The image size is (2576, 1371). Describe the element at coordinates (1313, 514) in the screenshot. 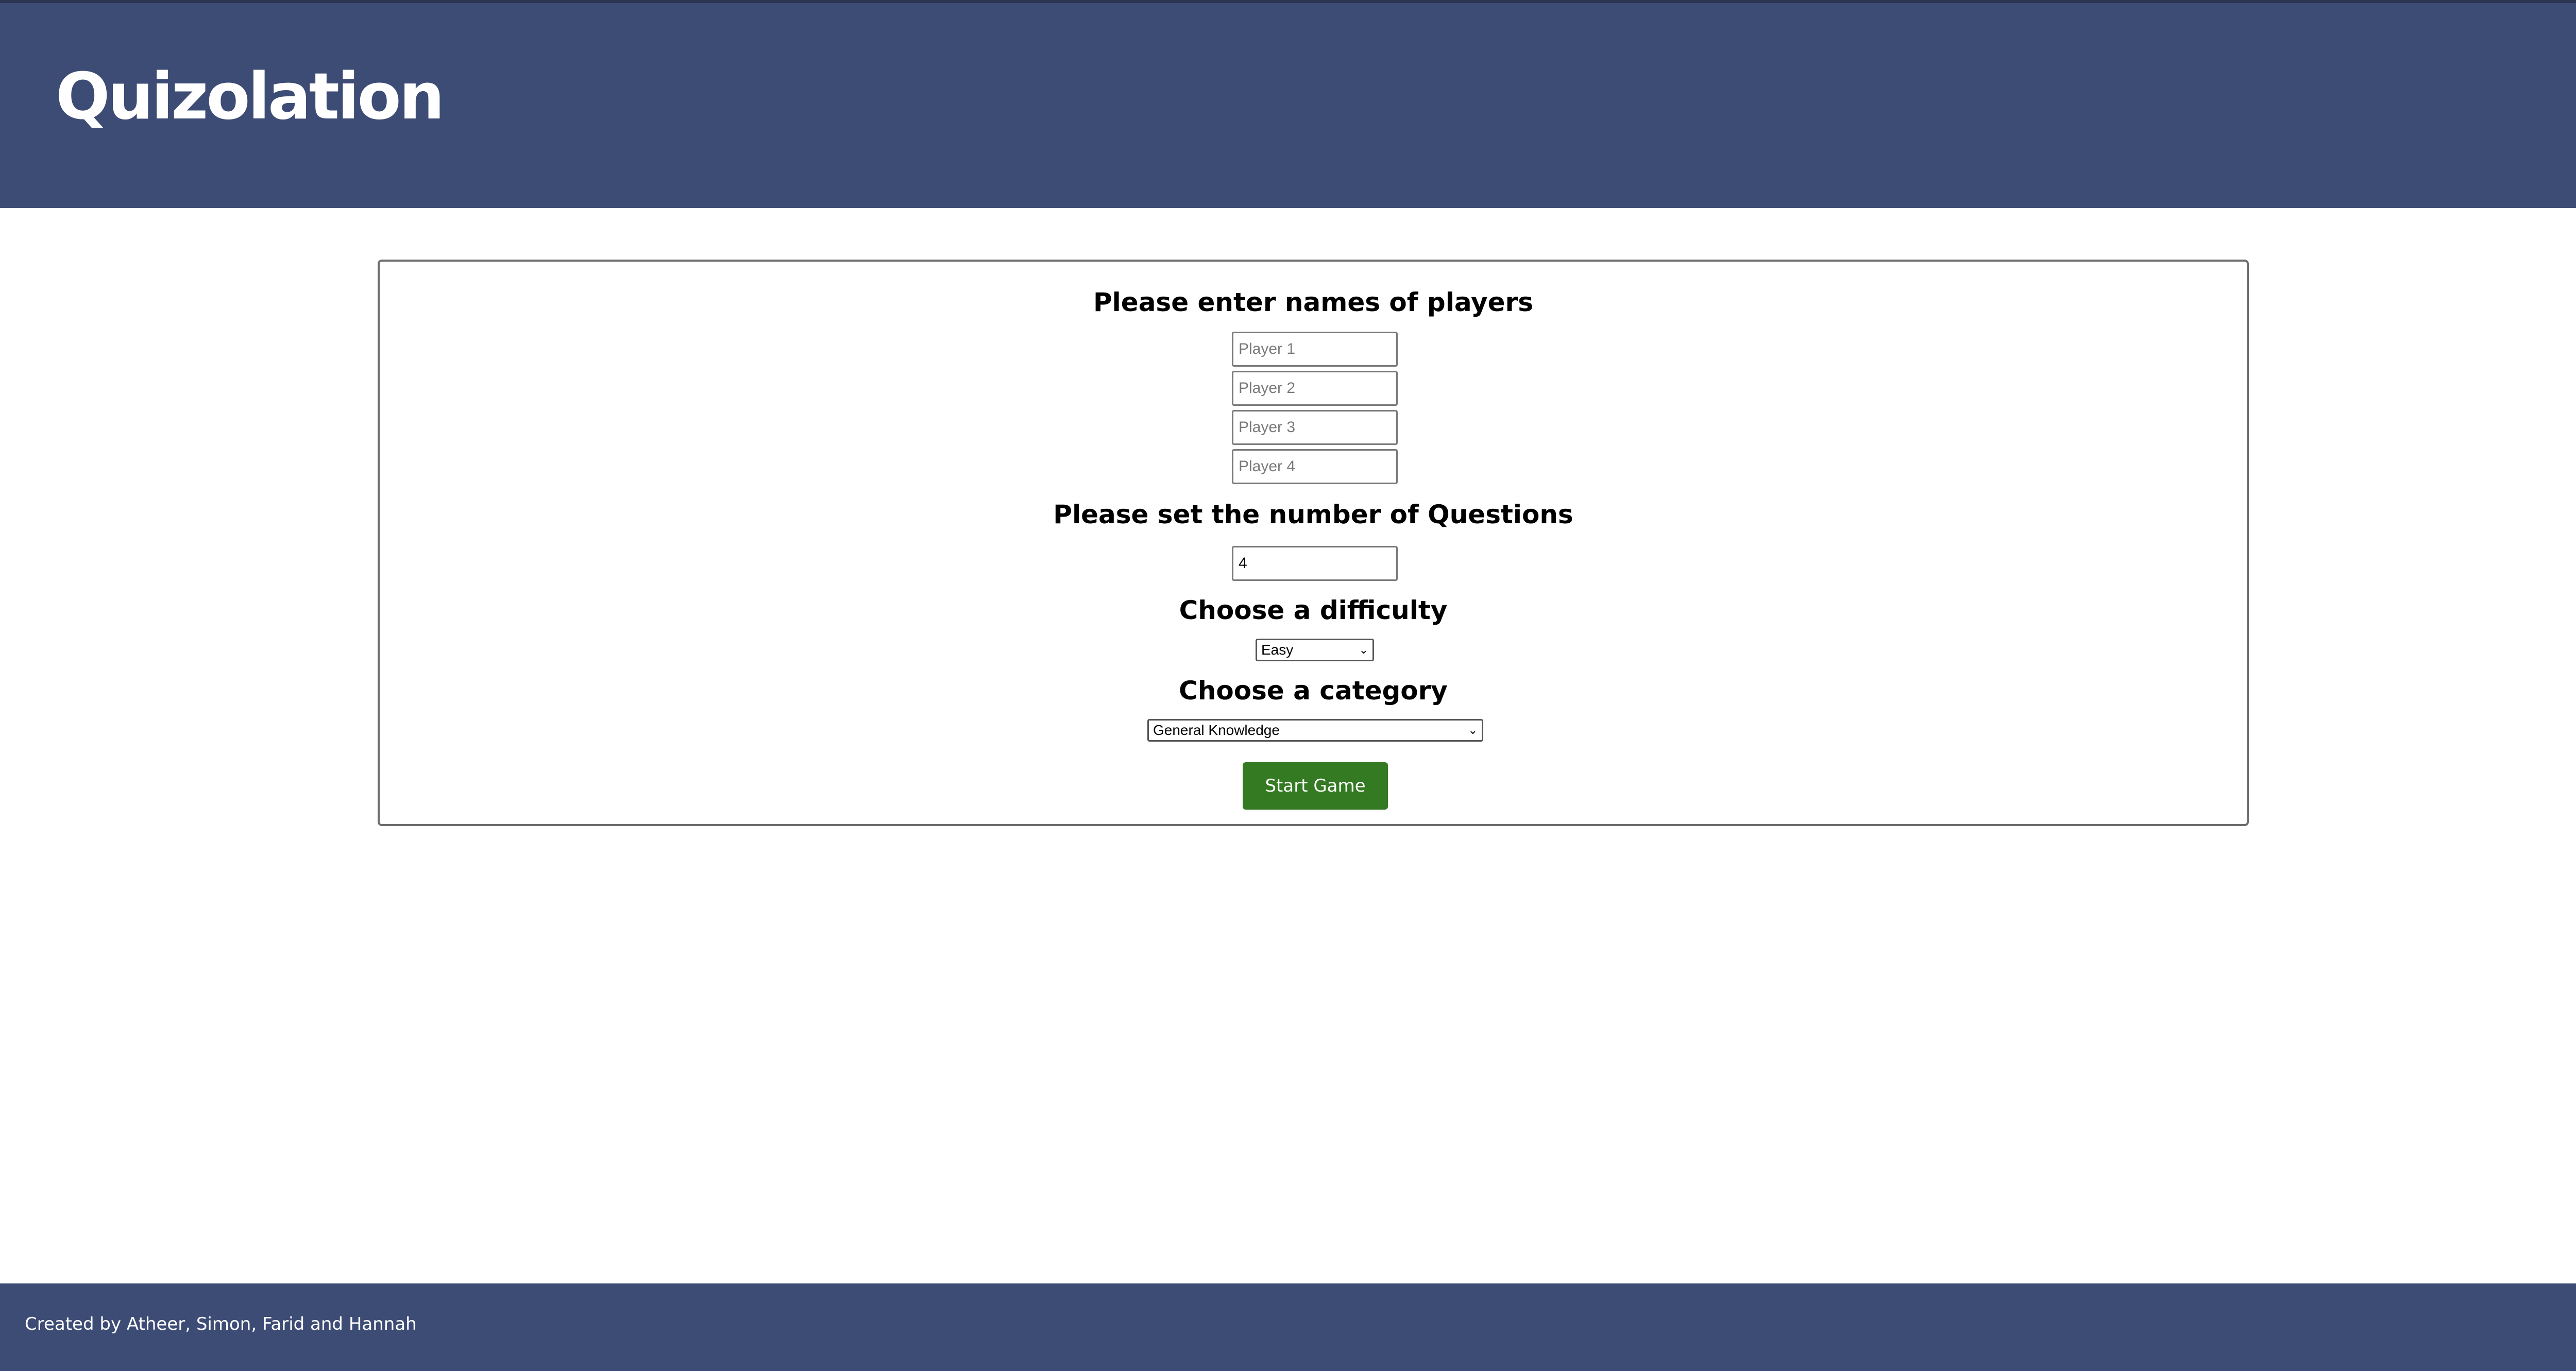

I see `questions-heading: Please set the number of Questions` at that location.